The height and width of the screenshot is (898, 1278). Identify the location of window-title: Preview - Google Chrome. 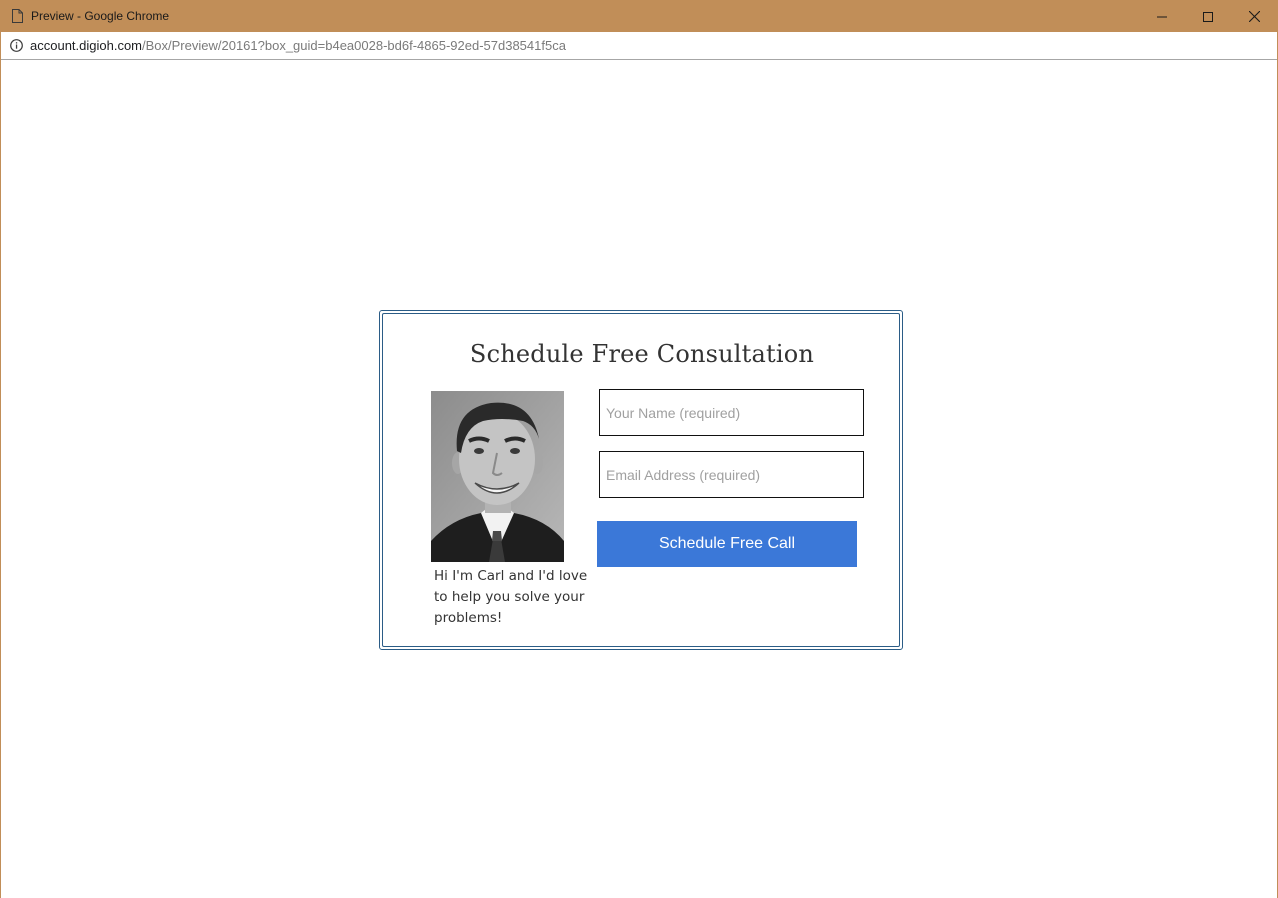
(100, 16).